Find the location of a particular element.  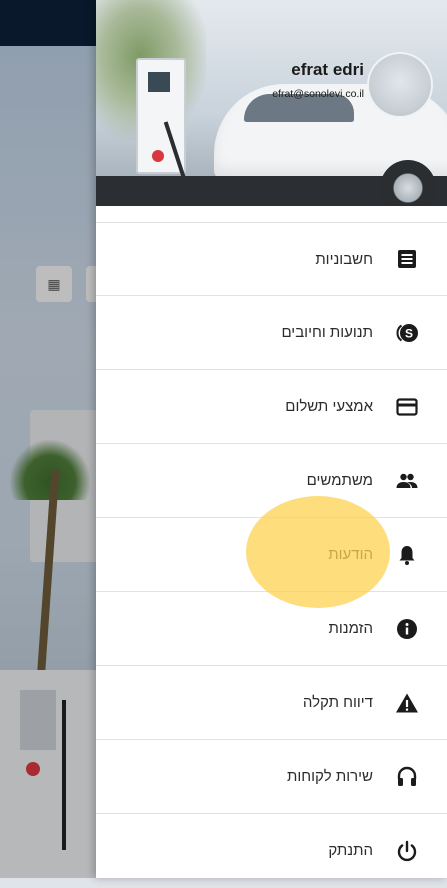

header-charger-logo is located at coordinates (158, 156).